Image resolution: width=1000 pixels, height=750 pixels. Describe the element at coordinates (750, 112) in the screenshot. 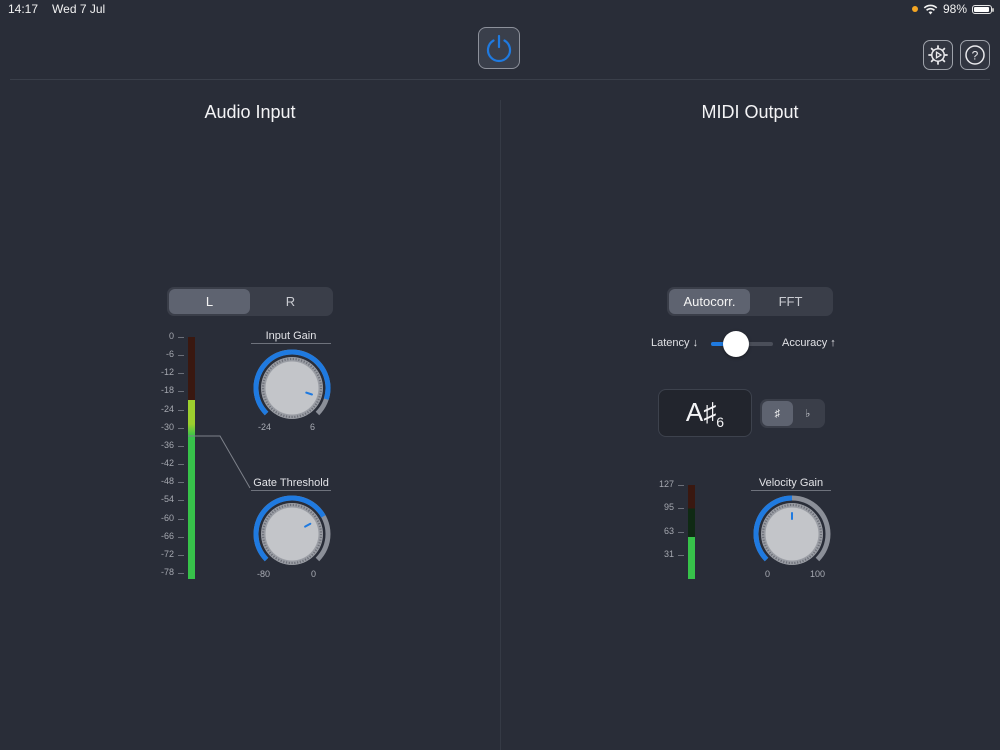

I see `midi-output-title: MIDI Output` at that location.